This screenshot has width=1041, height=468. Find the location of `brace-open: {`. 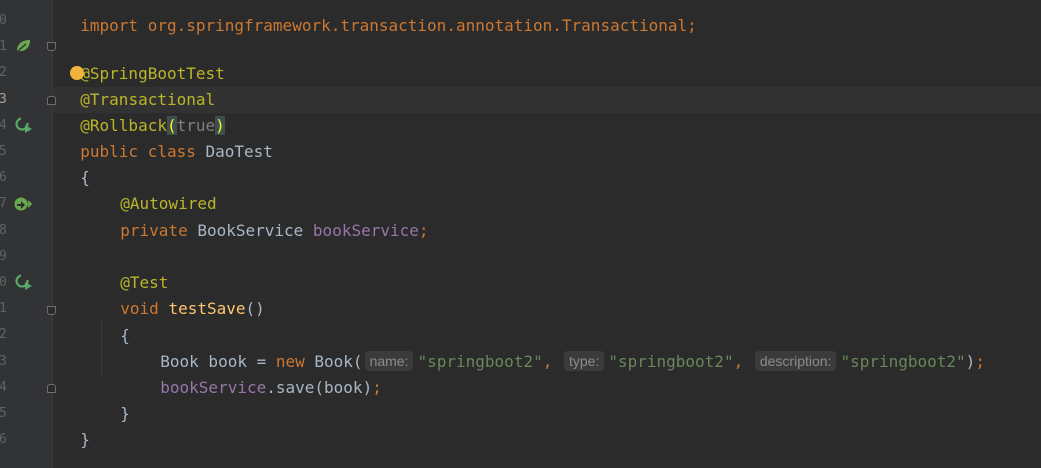

brace-open: { is located at coordinates (85, 177).